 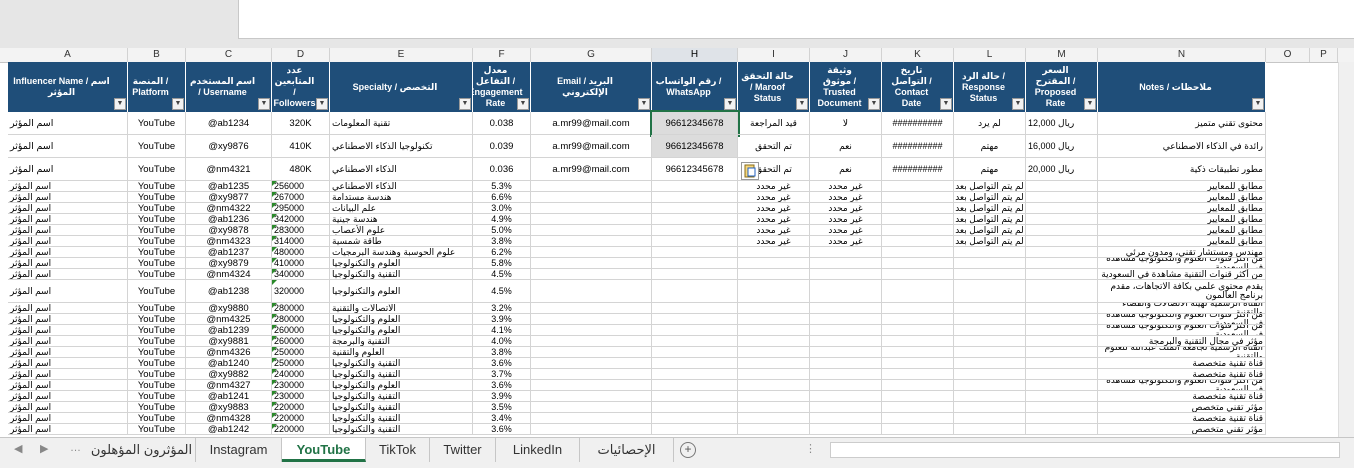 What do you see at coordinates (502, 169) in the screenshot?
I see `table-cell: 0.036` at bounding box center [502, 169].